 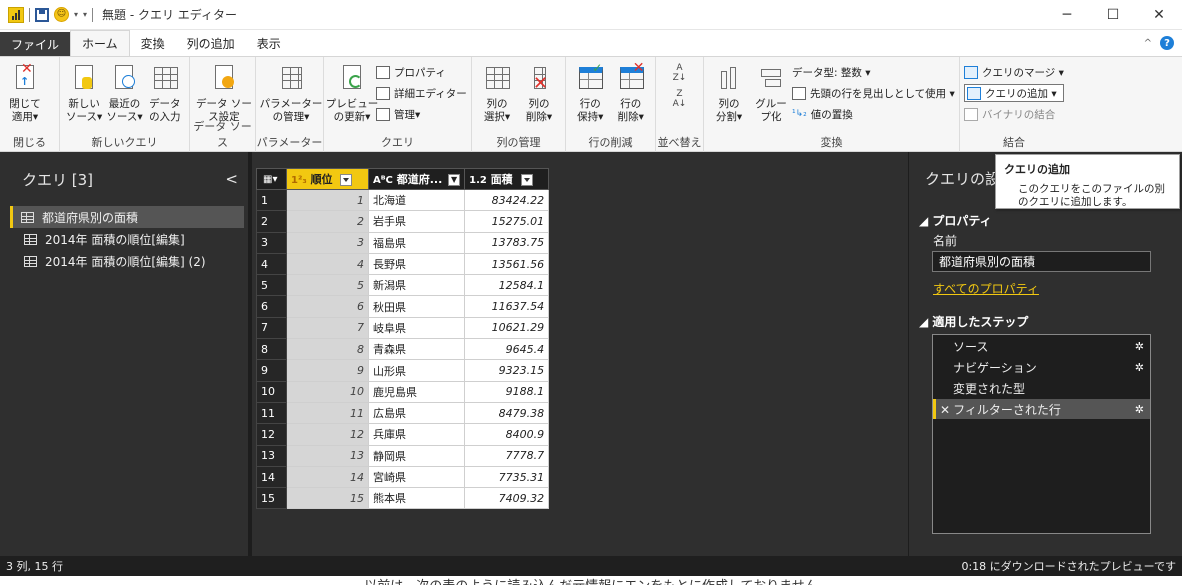 I want to click on query-item: 2014年 面積の順位[編集], so click(x=127, y=239).